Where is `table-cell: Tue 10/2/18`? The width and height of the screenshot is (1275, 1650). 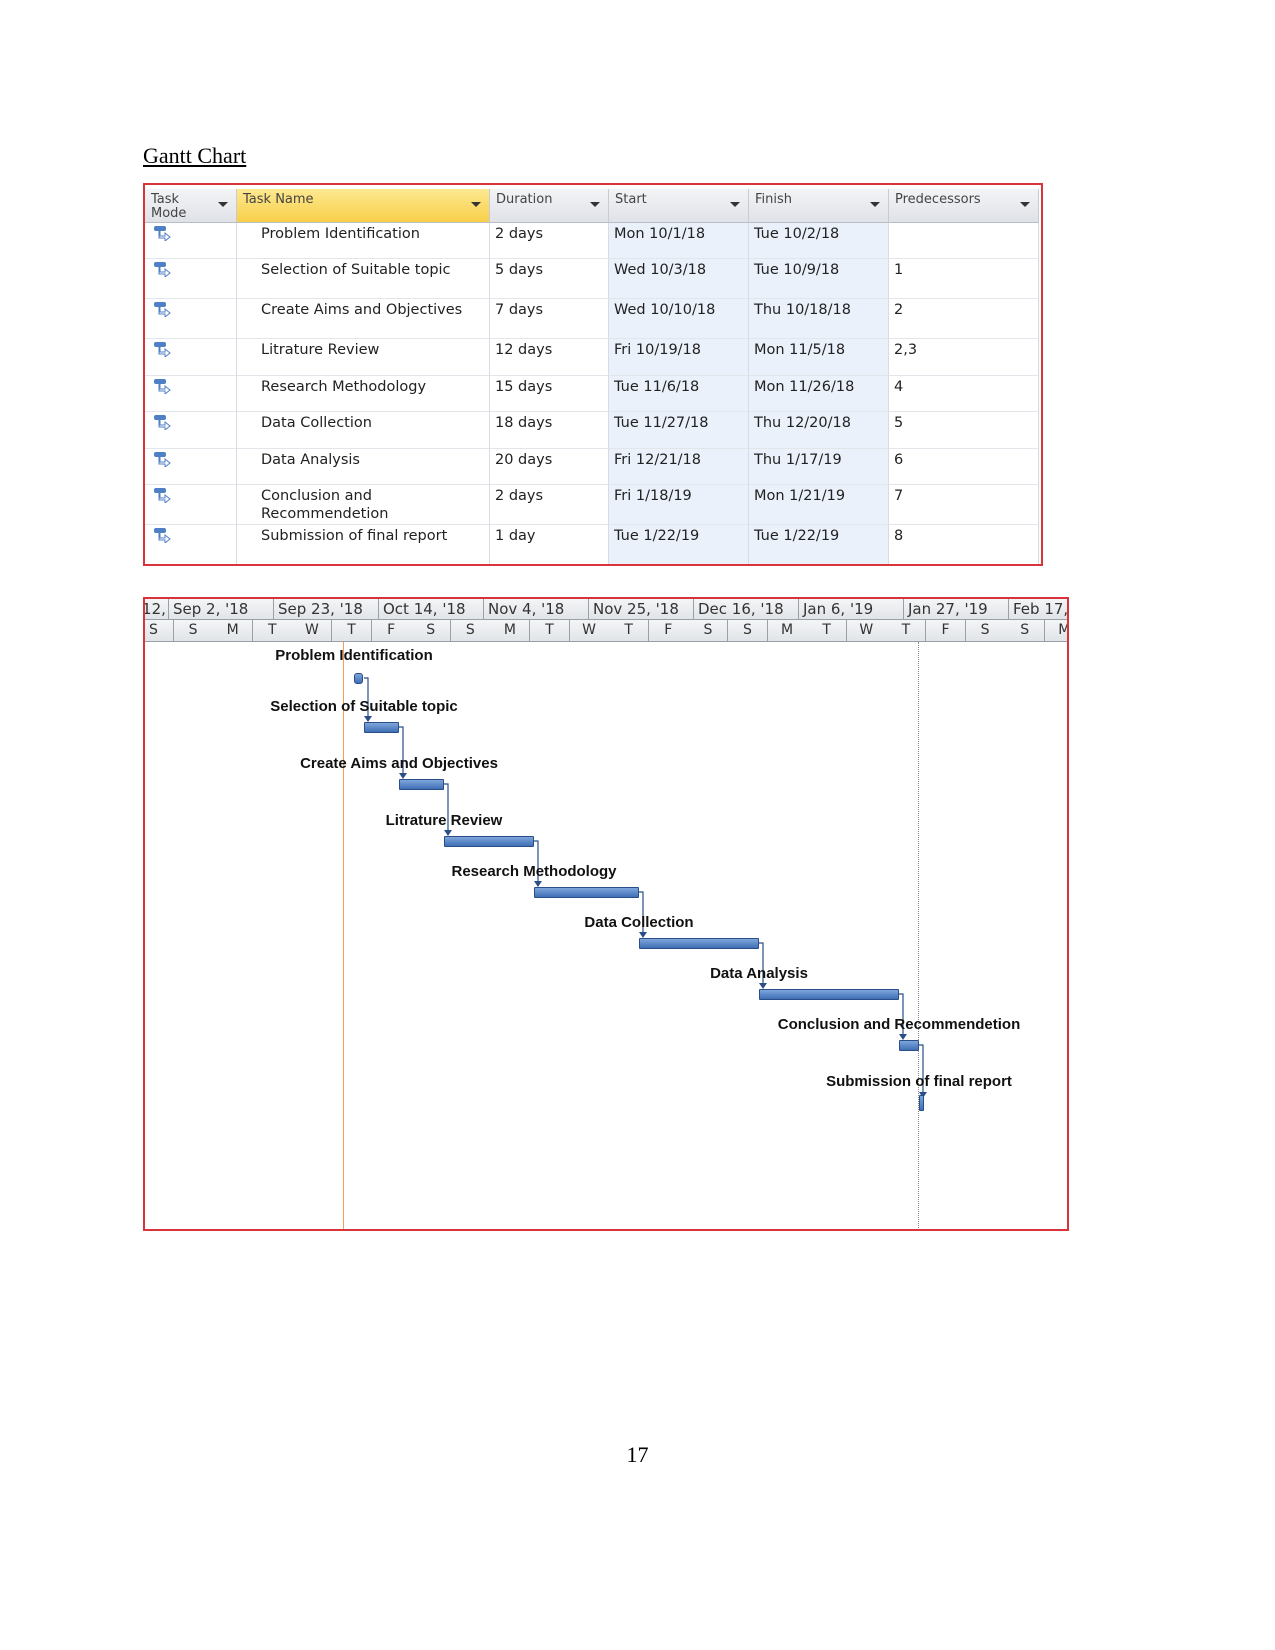
table-cell: Tue 10/2/18 is located at coordinates (819, 241).